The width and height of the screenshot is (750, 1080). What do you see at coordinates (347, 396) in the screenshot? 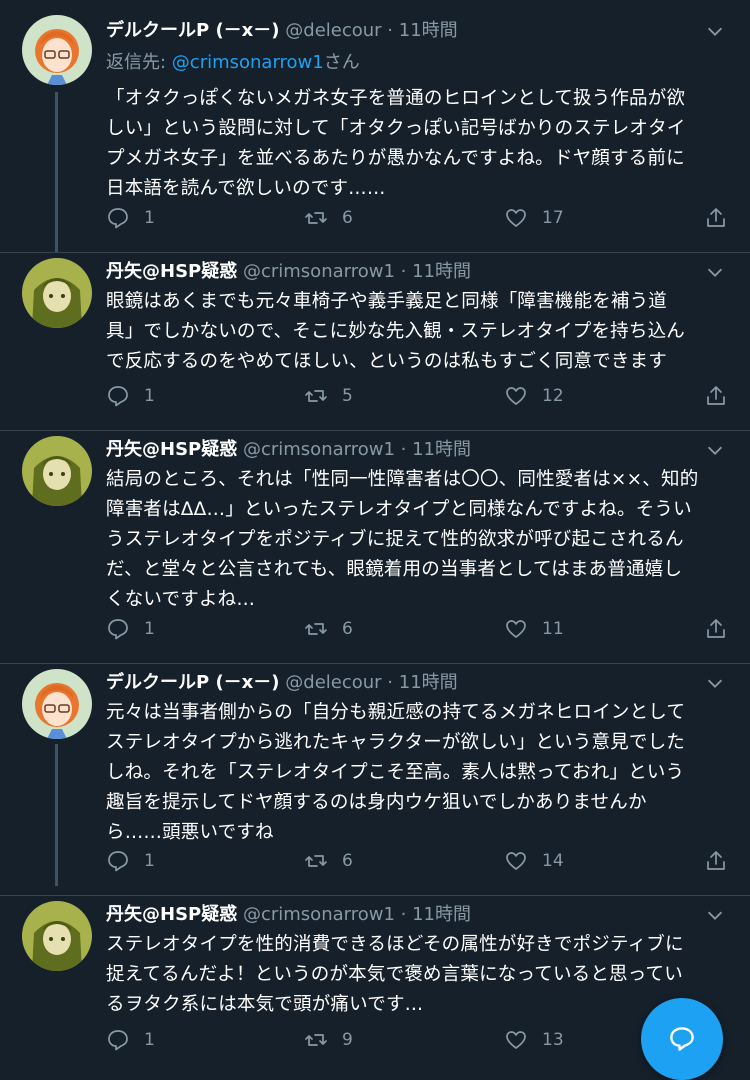
I see `retweet-count: 5` at bounding box center [347, 396].